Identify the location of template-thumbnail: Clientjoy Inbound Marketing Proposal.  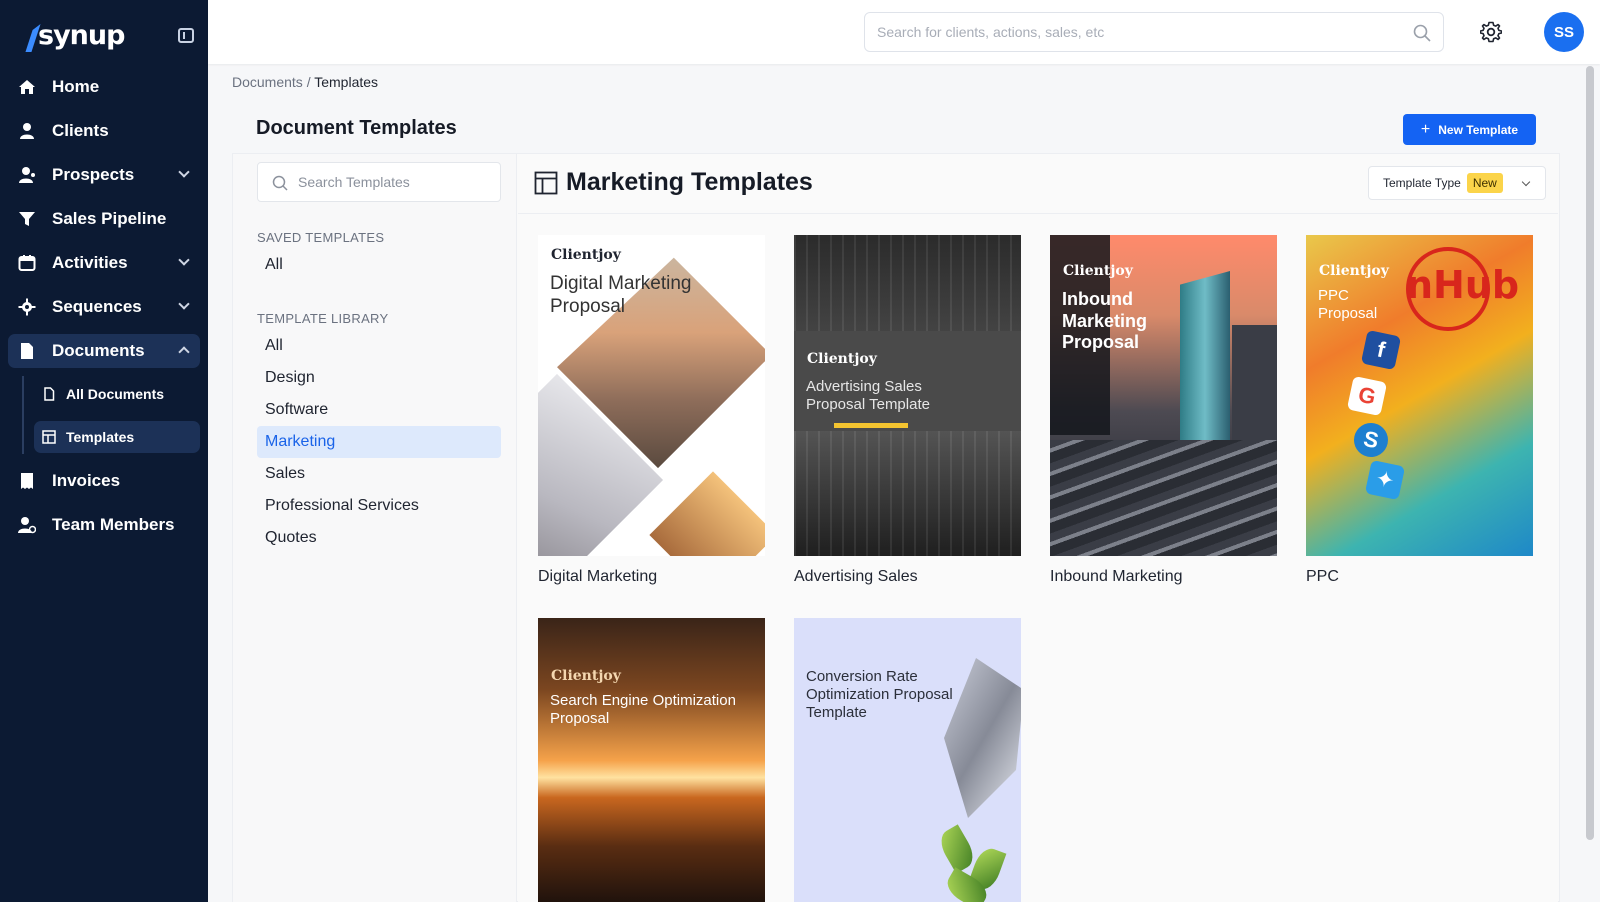
(1163, 395).